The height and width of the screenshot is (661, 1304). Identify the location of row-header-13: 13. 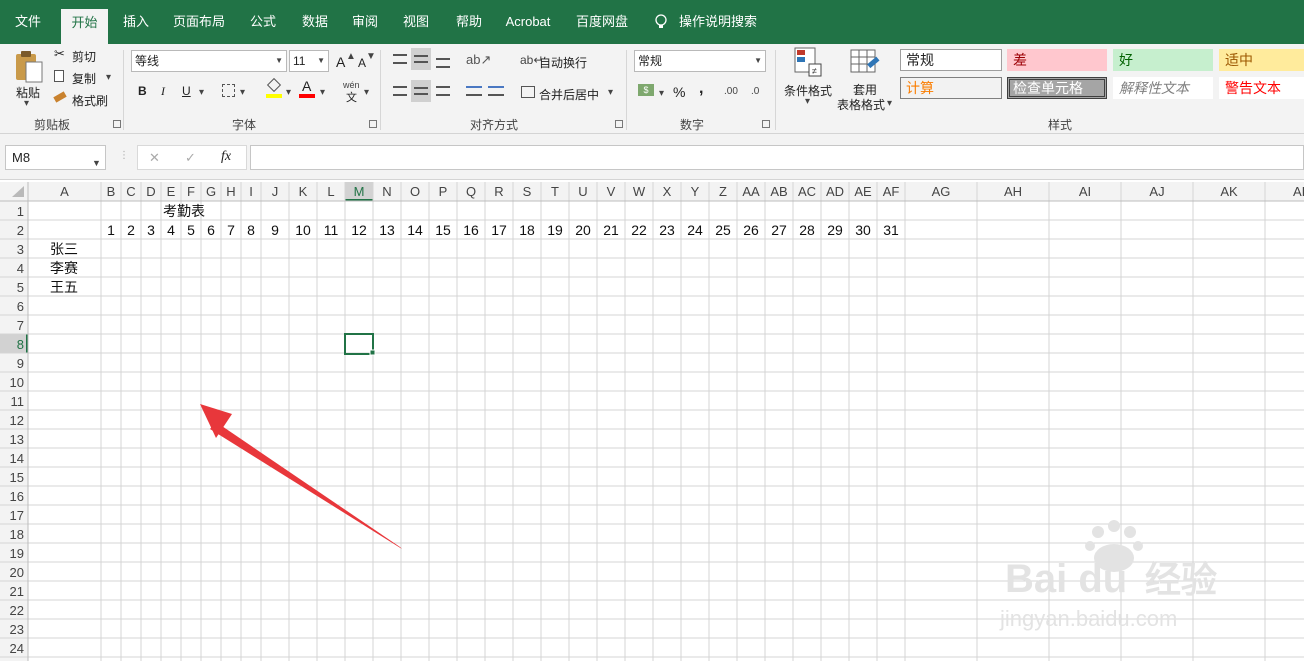
(17, 439).